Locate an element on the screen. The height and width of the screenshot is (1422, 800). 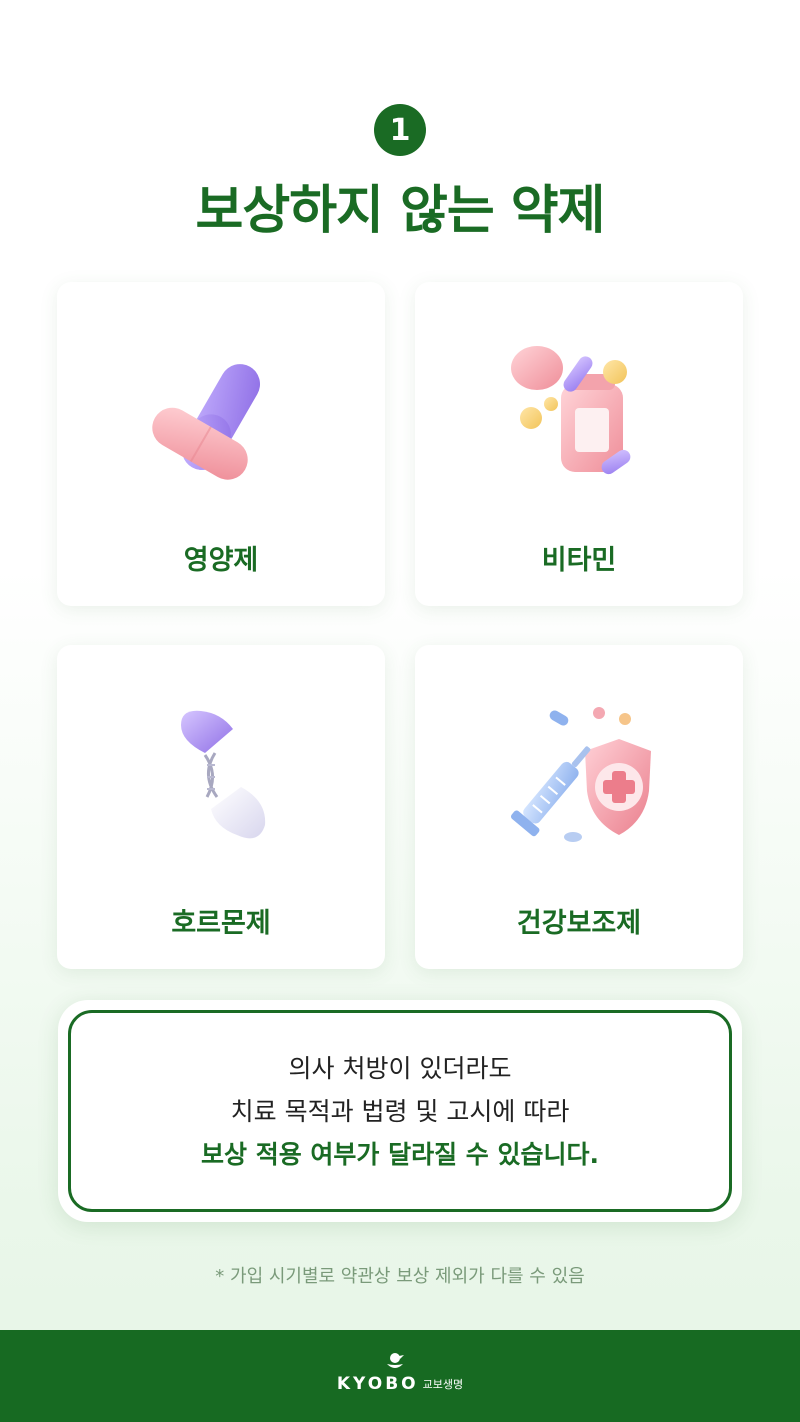
footer-bar: KYOBO 교보생명 is located at coordinates (400, 1376).